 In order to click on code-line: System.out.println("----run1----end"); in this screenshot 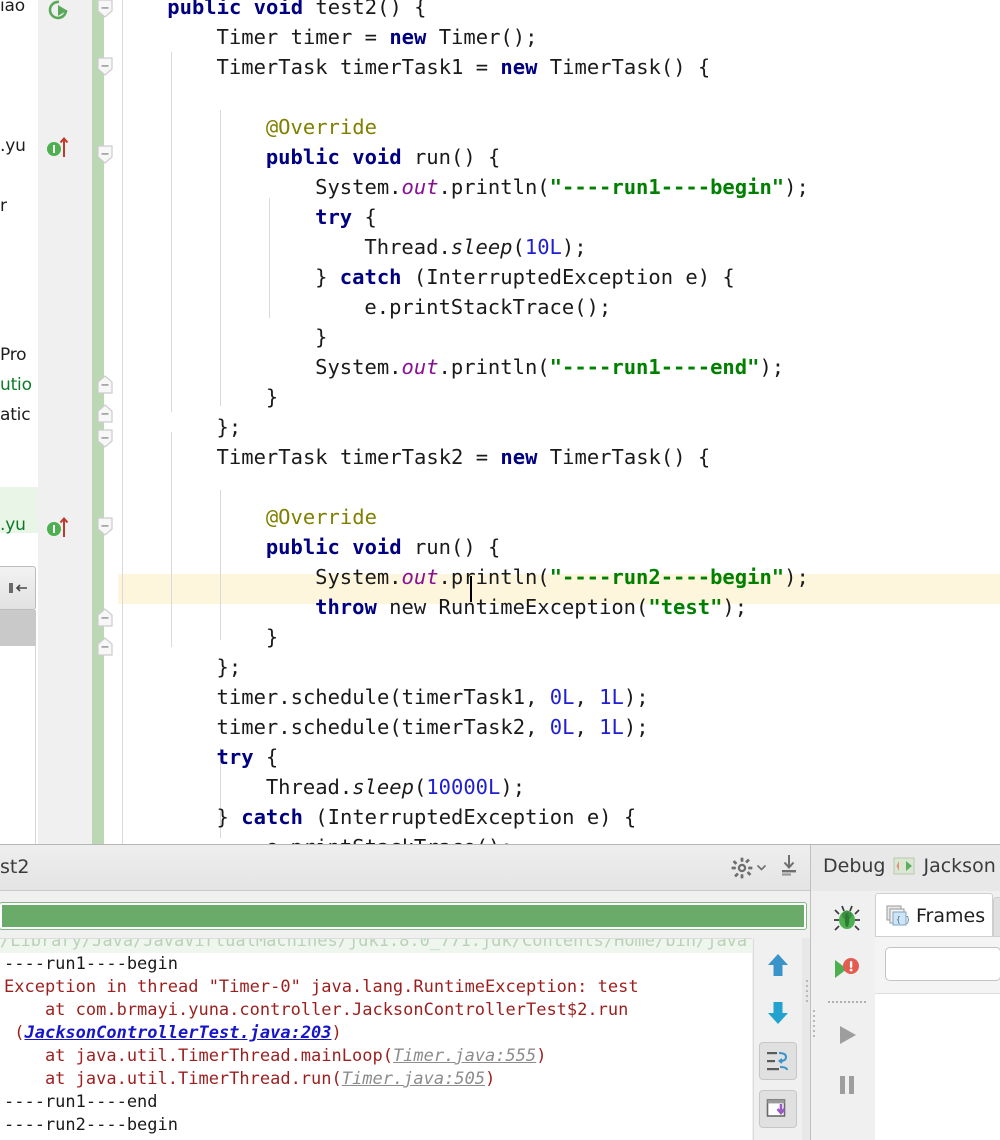, I will do `click(549, 367)`.